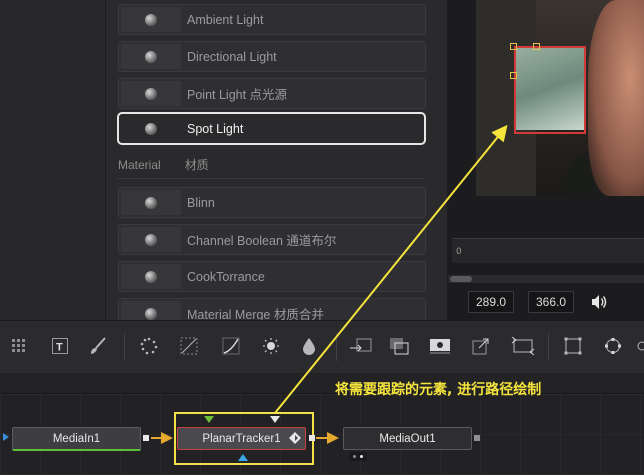 The width and height of the screenshot is (644, 475). Describe the element at coordinates (231, 346) in the screenshot. I see `curves-icon` at that location.